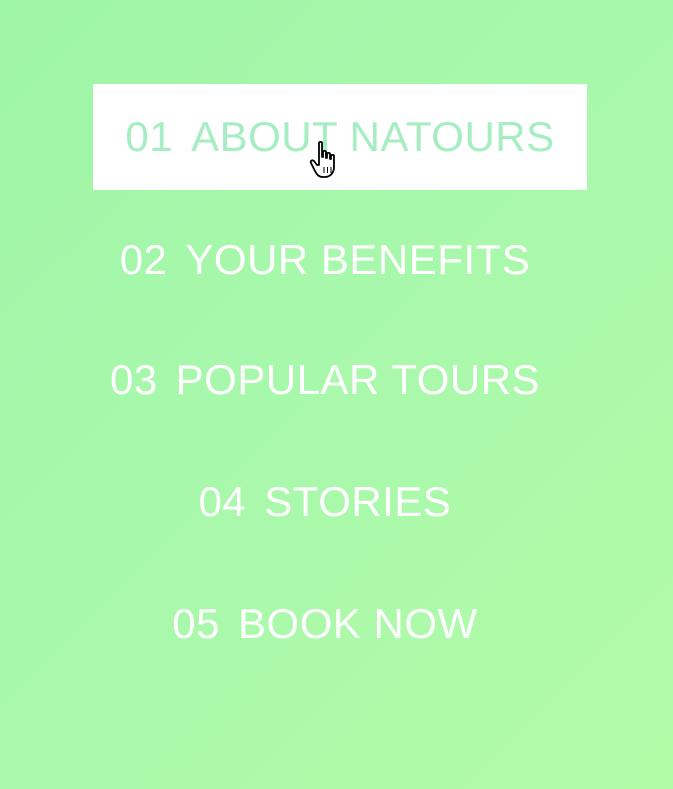  I want to click on nav-item-number: 02, so click(143, 259).